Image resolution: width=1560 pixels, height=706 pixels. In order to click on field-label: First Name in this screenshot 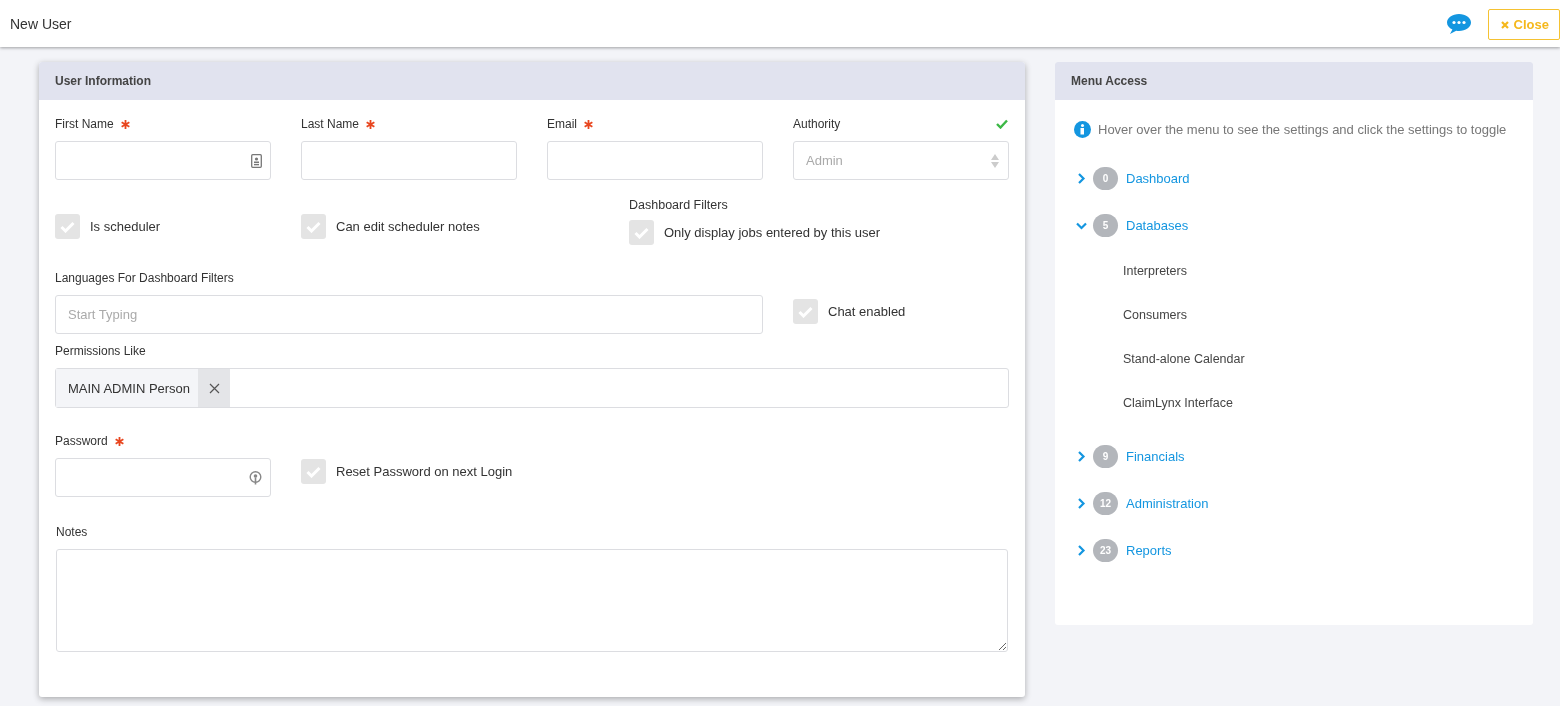, I will do `click(84, 124)`.